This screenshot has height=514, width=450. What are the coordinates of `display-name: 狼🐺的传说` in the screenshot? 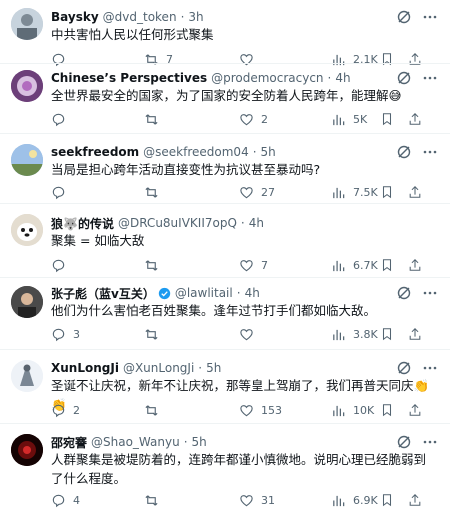 It's located at (82, 223).